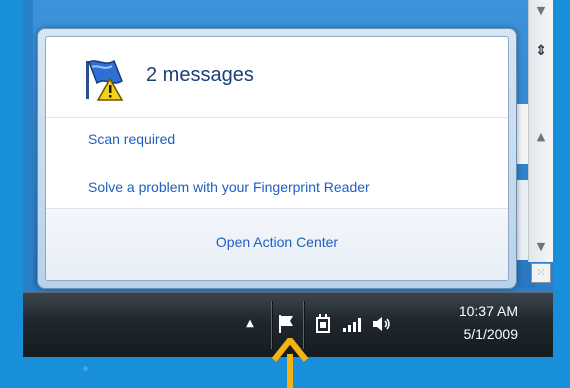  Describe the element at coordinates (541, 51) in the screenshot. I see `scroll-stepper-icon: ⇕` at that location.